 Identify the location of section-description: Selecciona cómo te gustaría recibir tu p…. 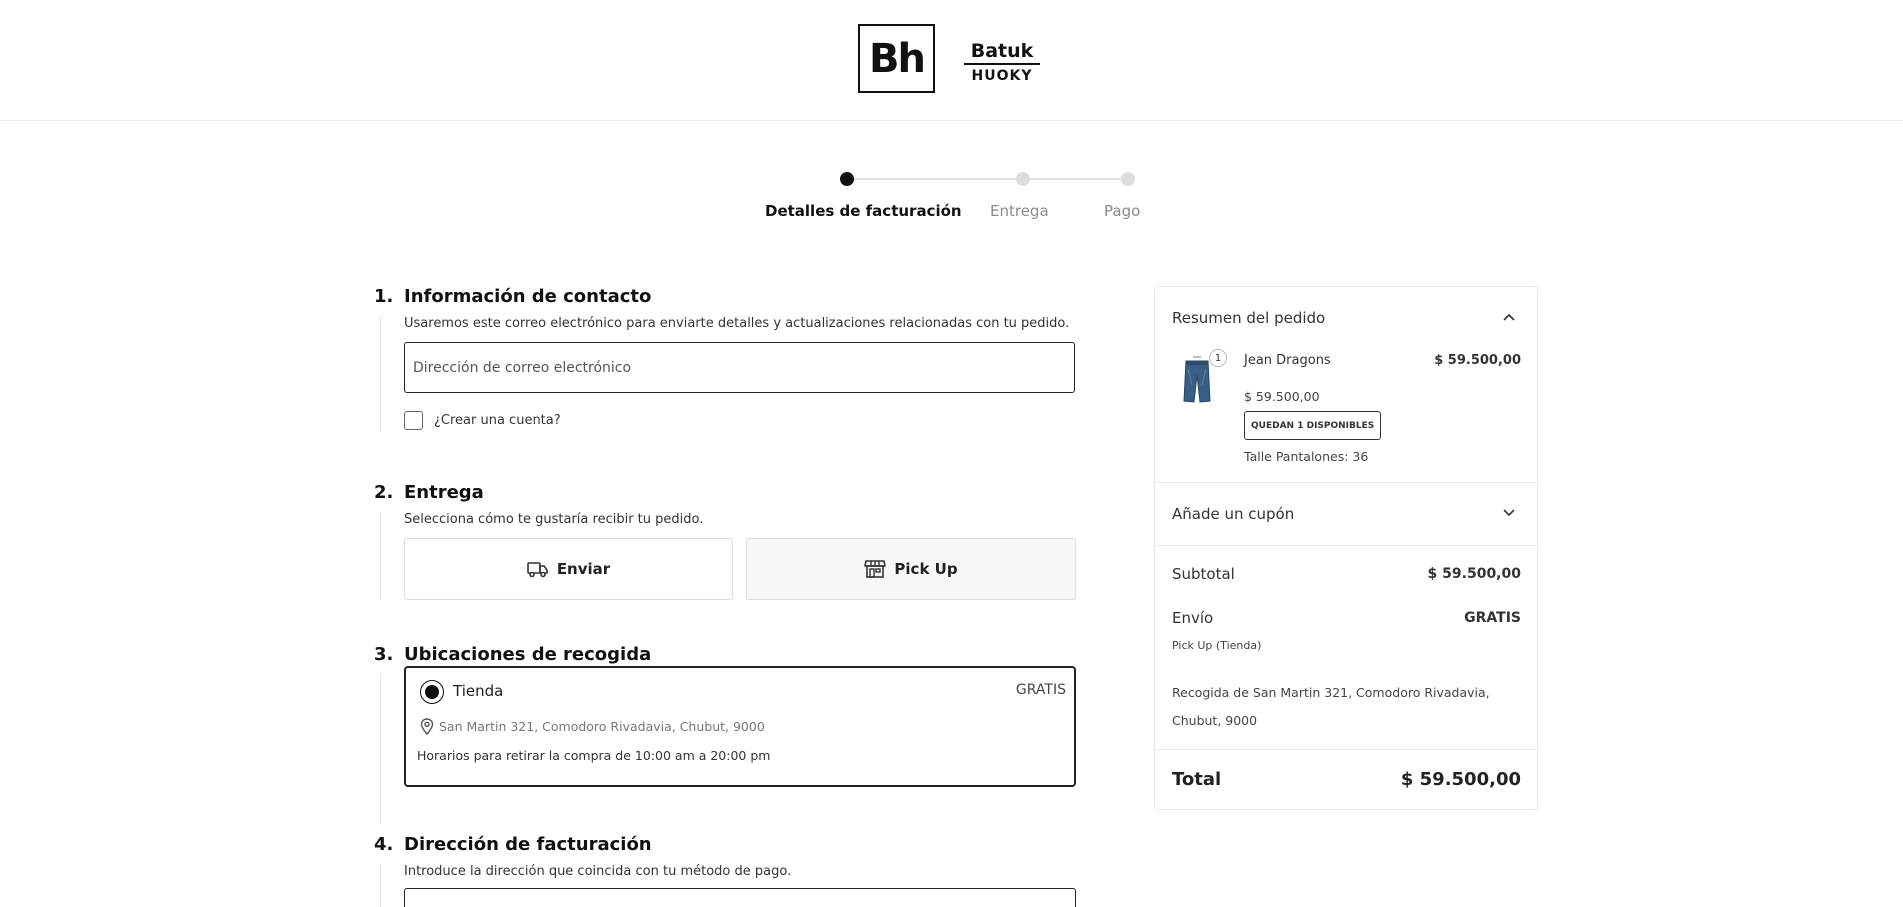
(554, 519).